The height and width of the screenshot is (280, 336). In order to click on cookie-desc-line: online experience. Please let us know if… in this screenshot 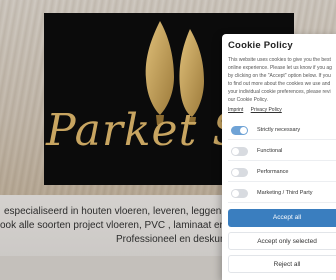, I will do `click(280, 68)`.